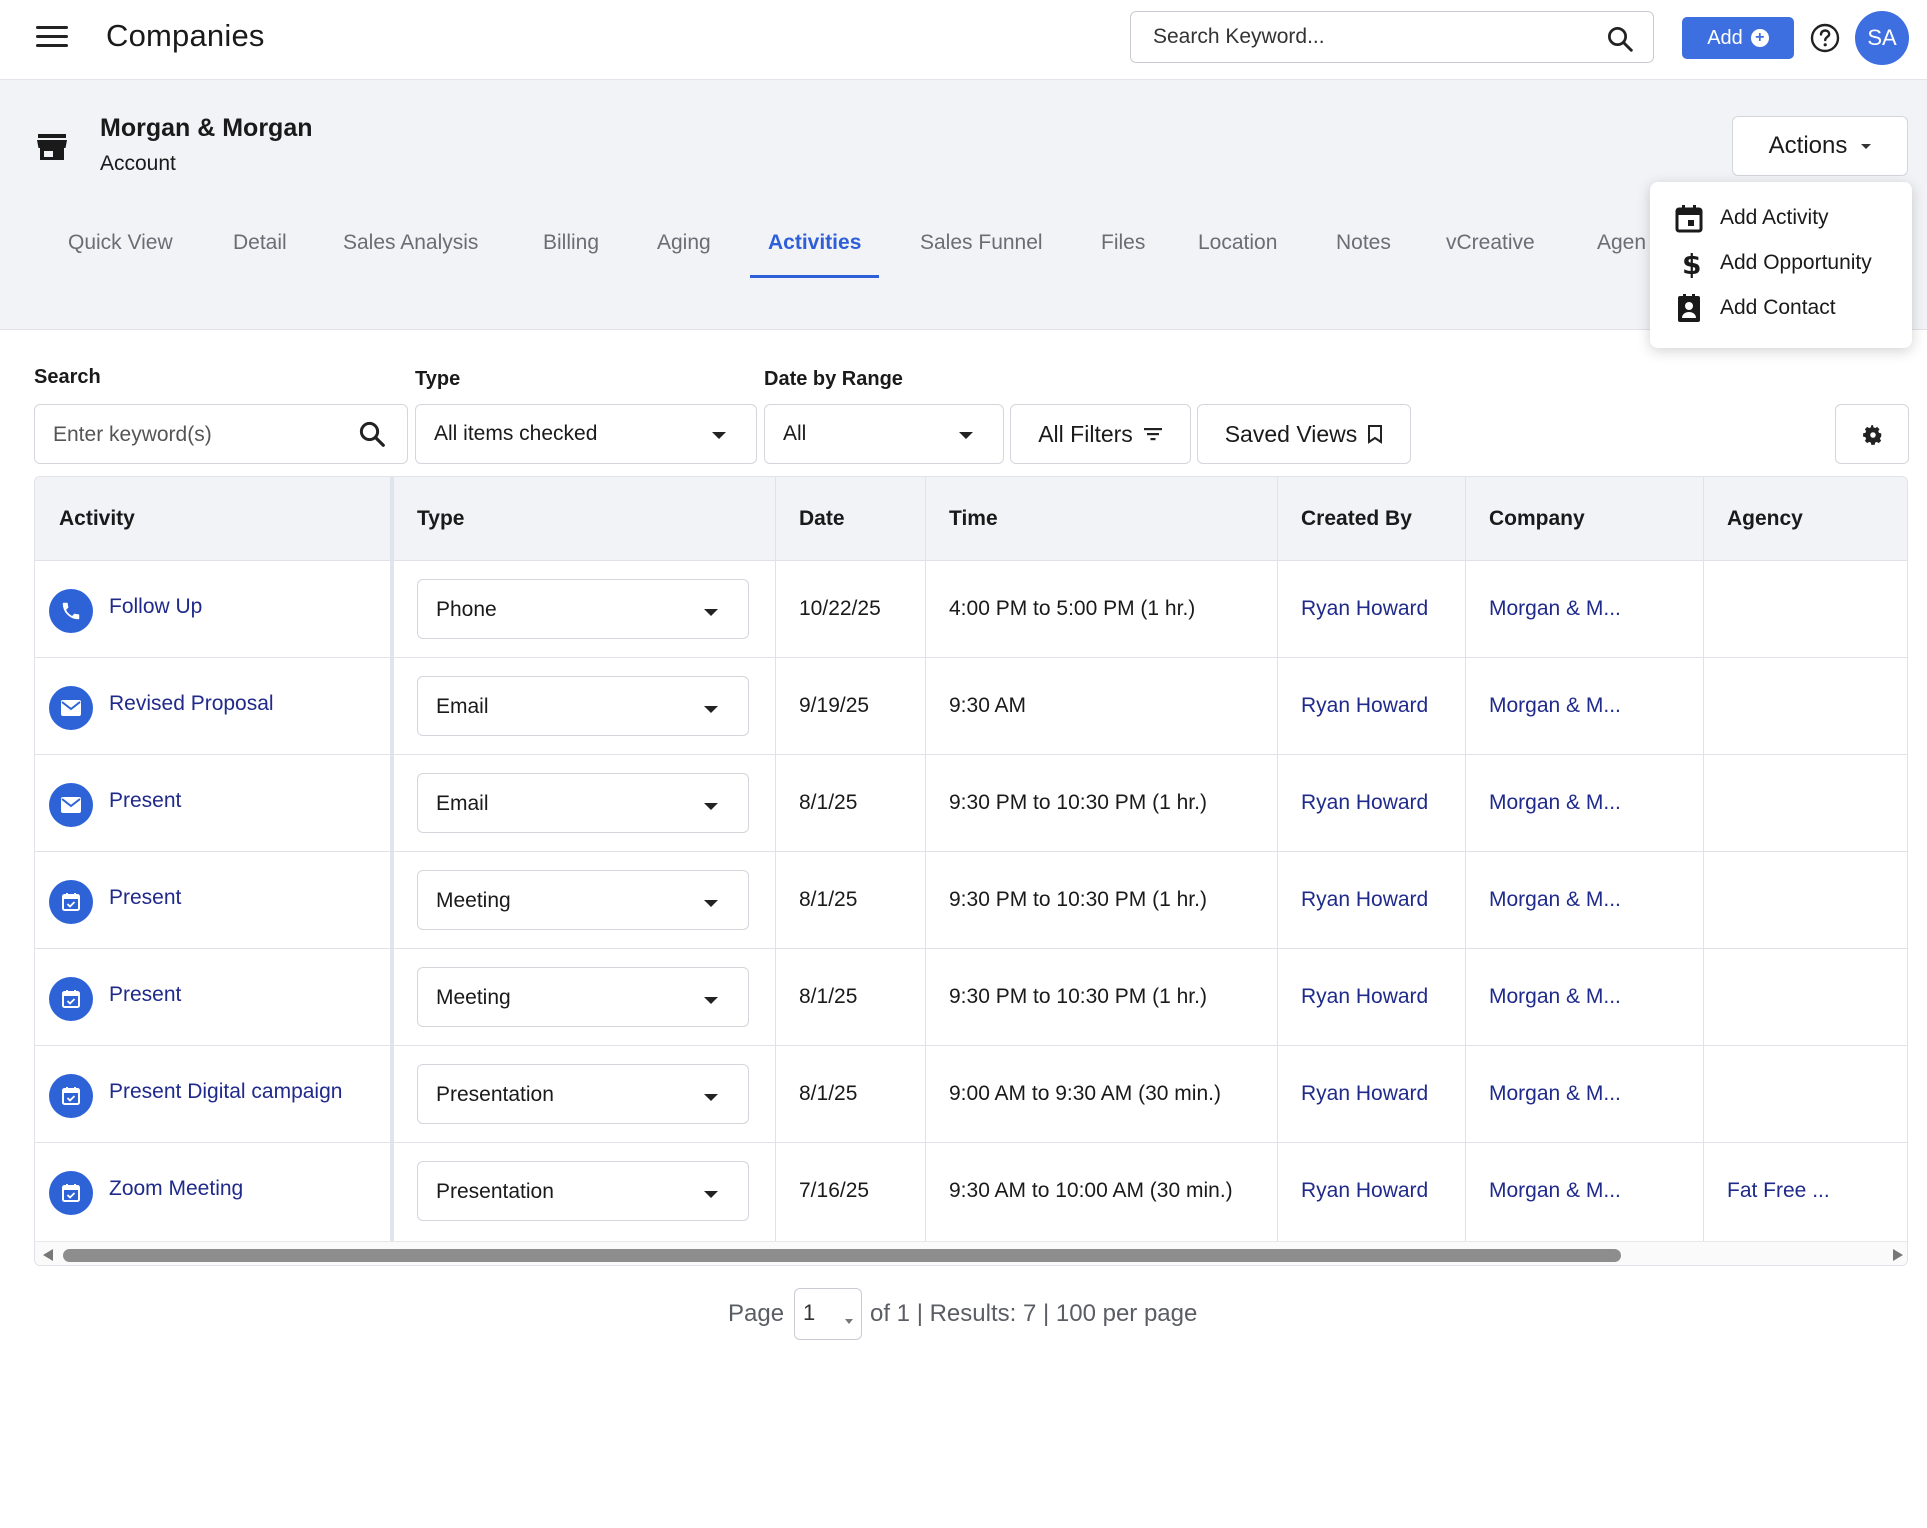 Image resolution: width=1927 pixels, height=1528 pixels. What do you see at coordinates (260, 249) in the screenshot?
I see `tab-detail: Detail` at bounding box center [260, 249].